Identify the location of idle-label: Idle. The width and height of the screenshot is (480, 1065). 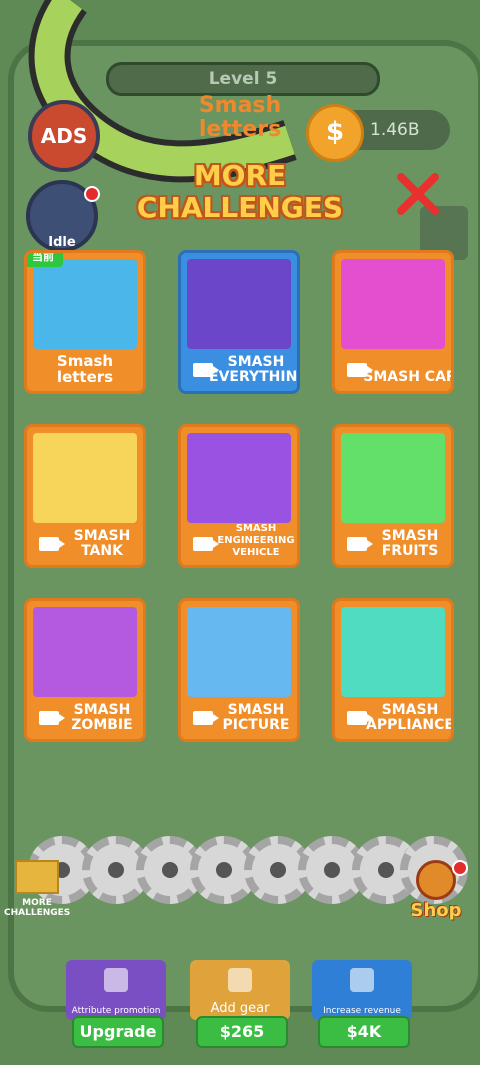
(62, 242).